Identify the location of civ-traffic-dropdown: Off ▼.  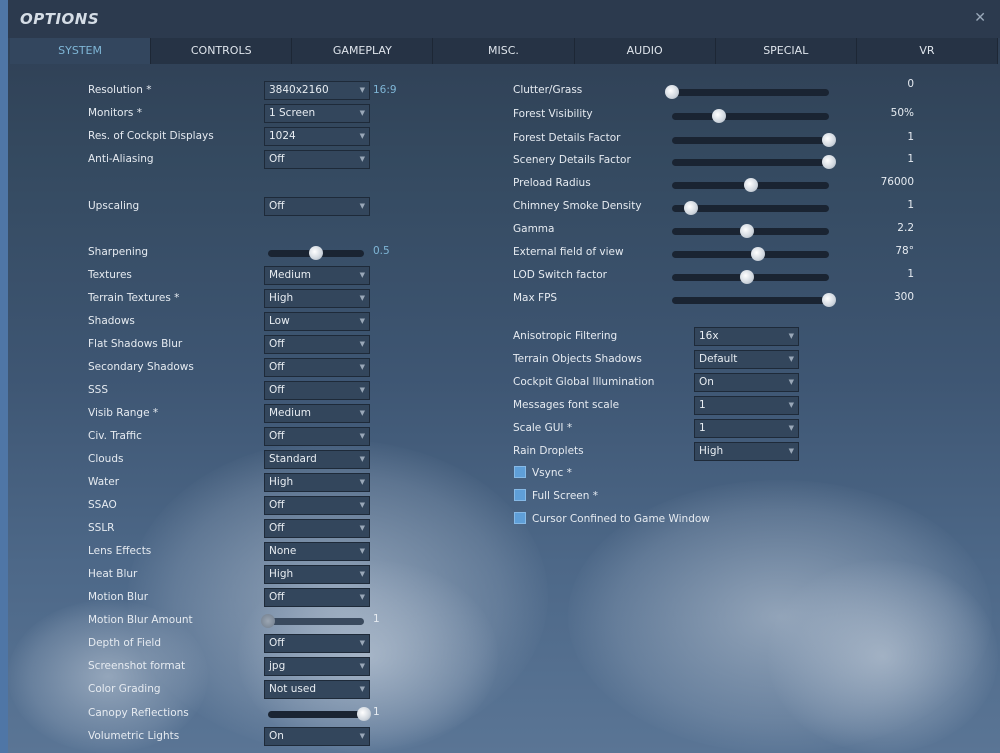
(317, 436).